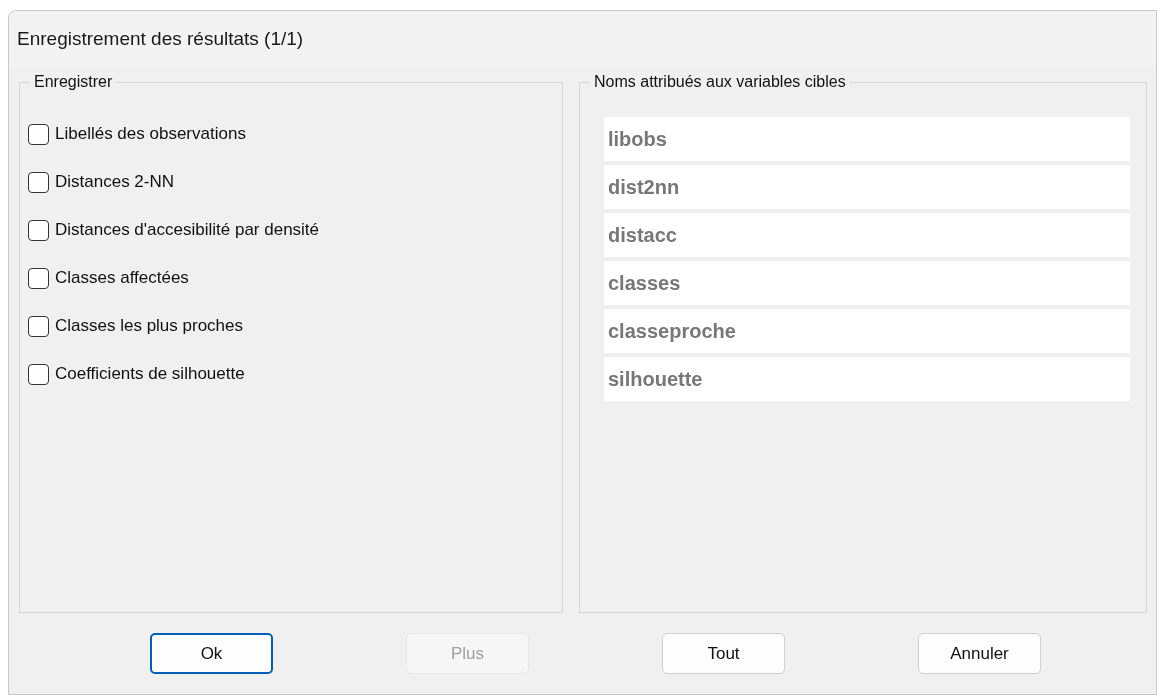 This screenshot has height=695, width=1157. What do you see at coordinates (979, 653) in the screenshot?
I see `dialog-button: Annuler` at bounding box center [979, 653].